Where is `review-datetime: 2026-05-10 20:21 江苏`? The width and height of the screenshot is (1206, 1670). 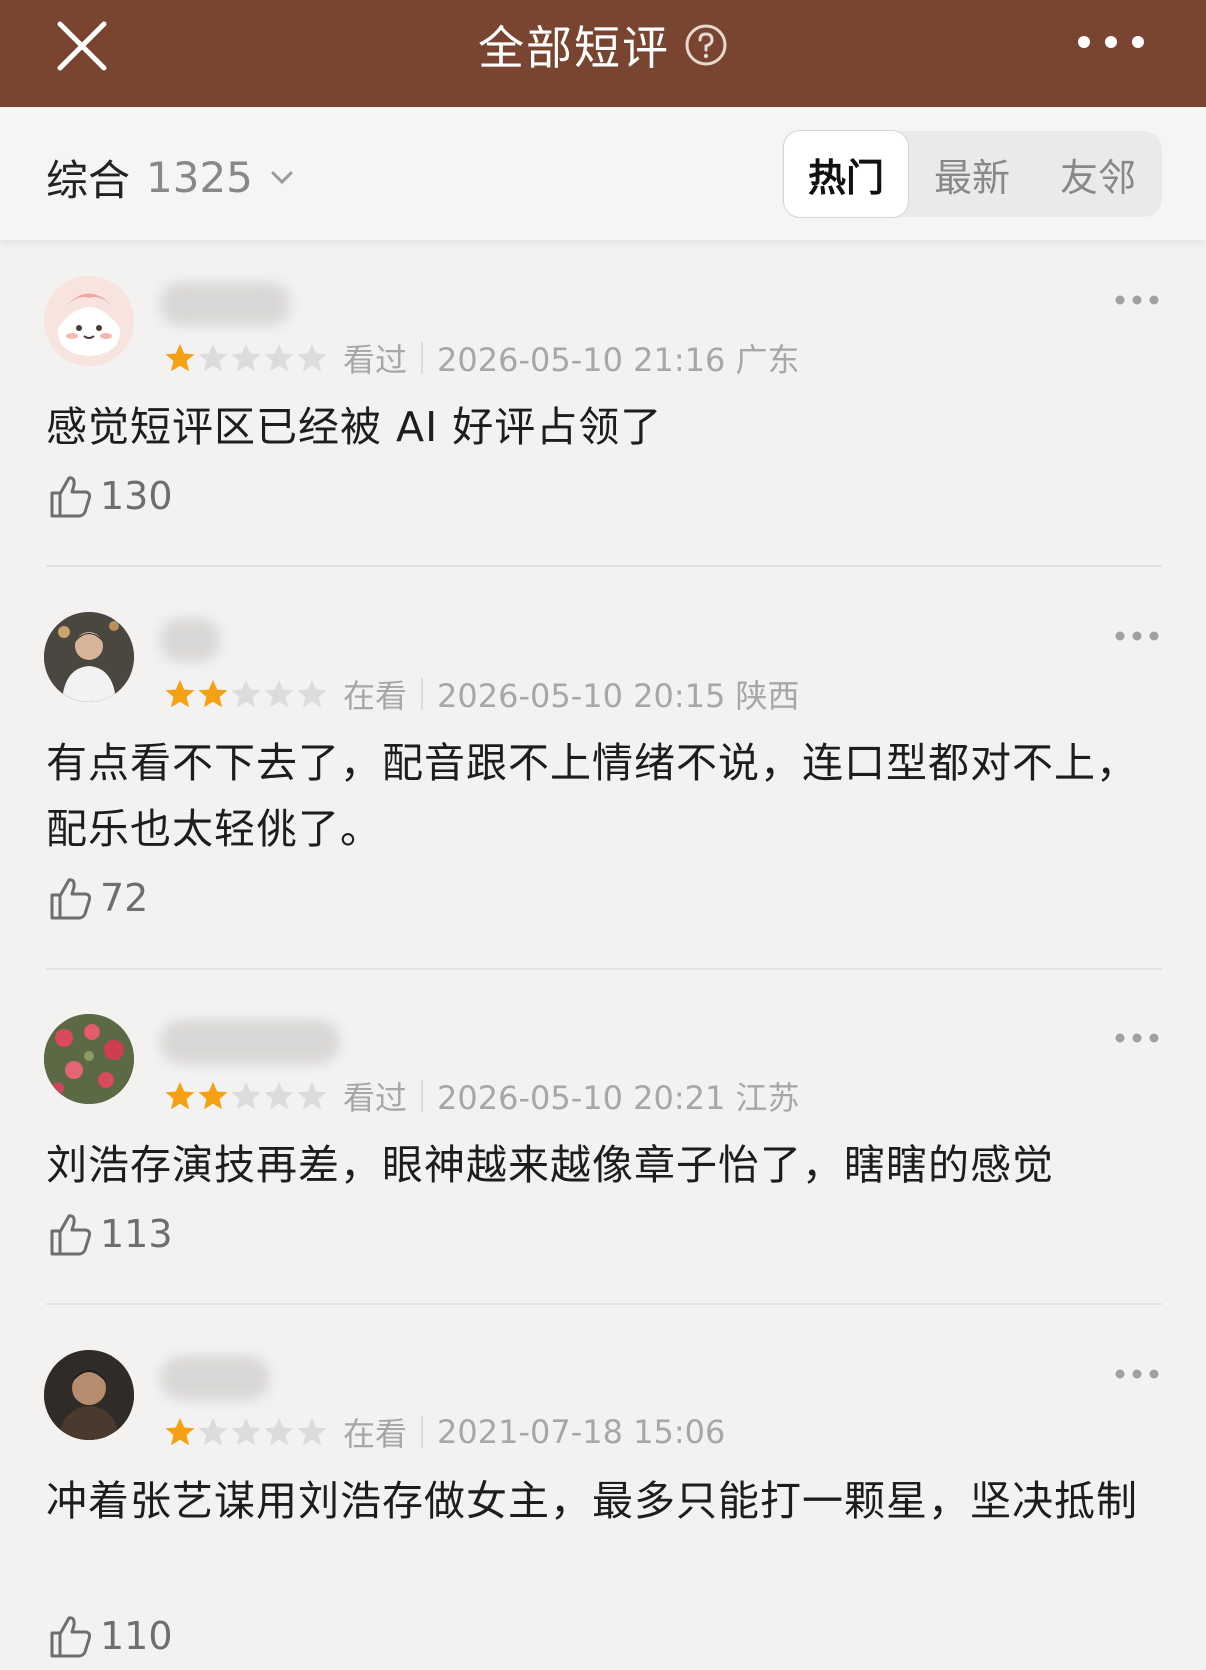 review-datetime: 2026-05-10 20:21 江苏 is located at coordinates (618, 1098).